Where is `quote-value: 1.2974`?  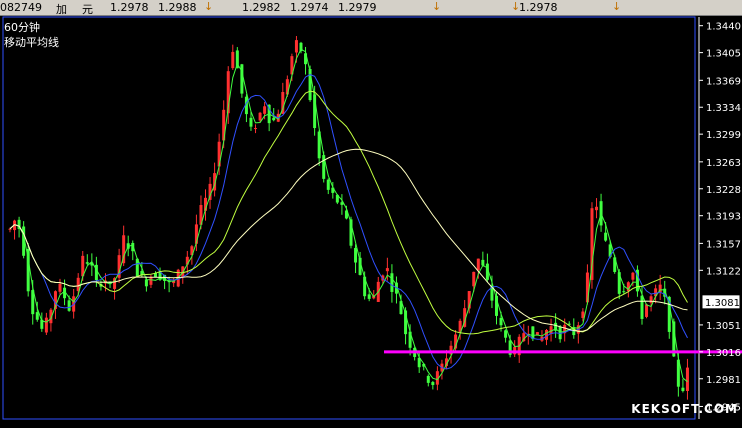 quote-value: 1.2974 is located at coordinates (309, 7).